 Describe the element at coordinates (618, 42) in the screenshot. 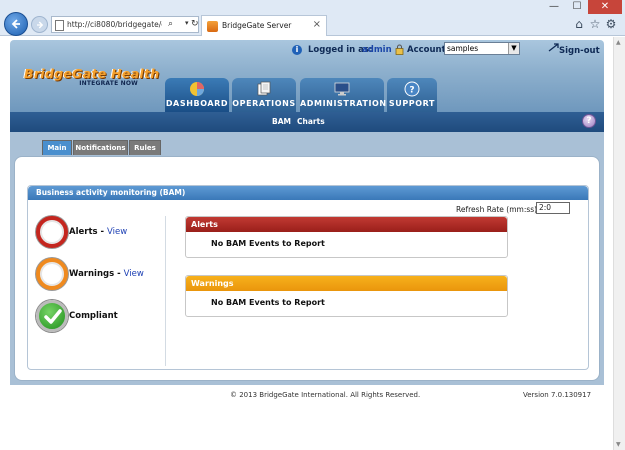

I see `scroll-up-icon: ▲` at that location.